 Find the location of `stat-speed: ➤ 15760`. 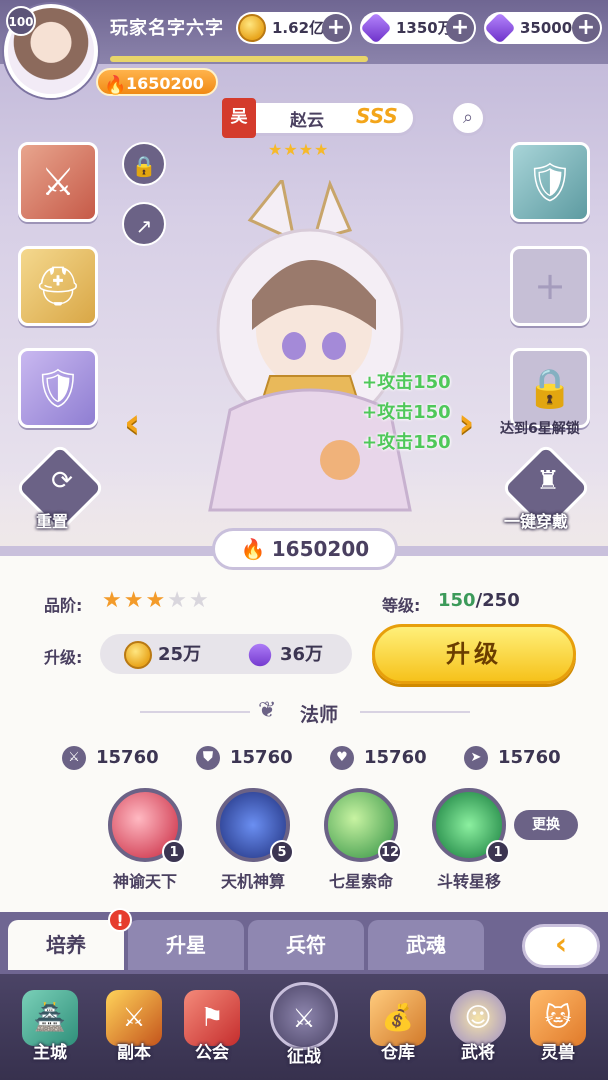

stat-speed: ➤ 15760 is located at coordinates (512, 758).